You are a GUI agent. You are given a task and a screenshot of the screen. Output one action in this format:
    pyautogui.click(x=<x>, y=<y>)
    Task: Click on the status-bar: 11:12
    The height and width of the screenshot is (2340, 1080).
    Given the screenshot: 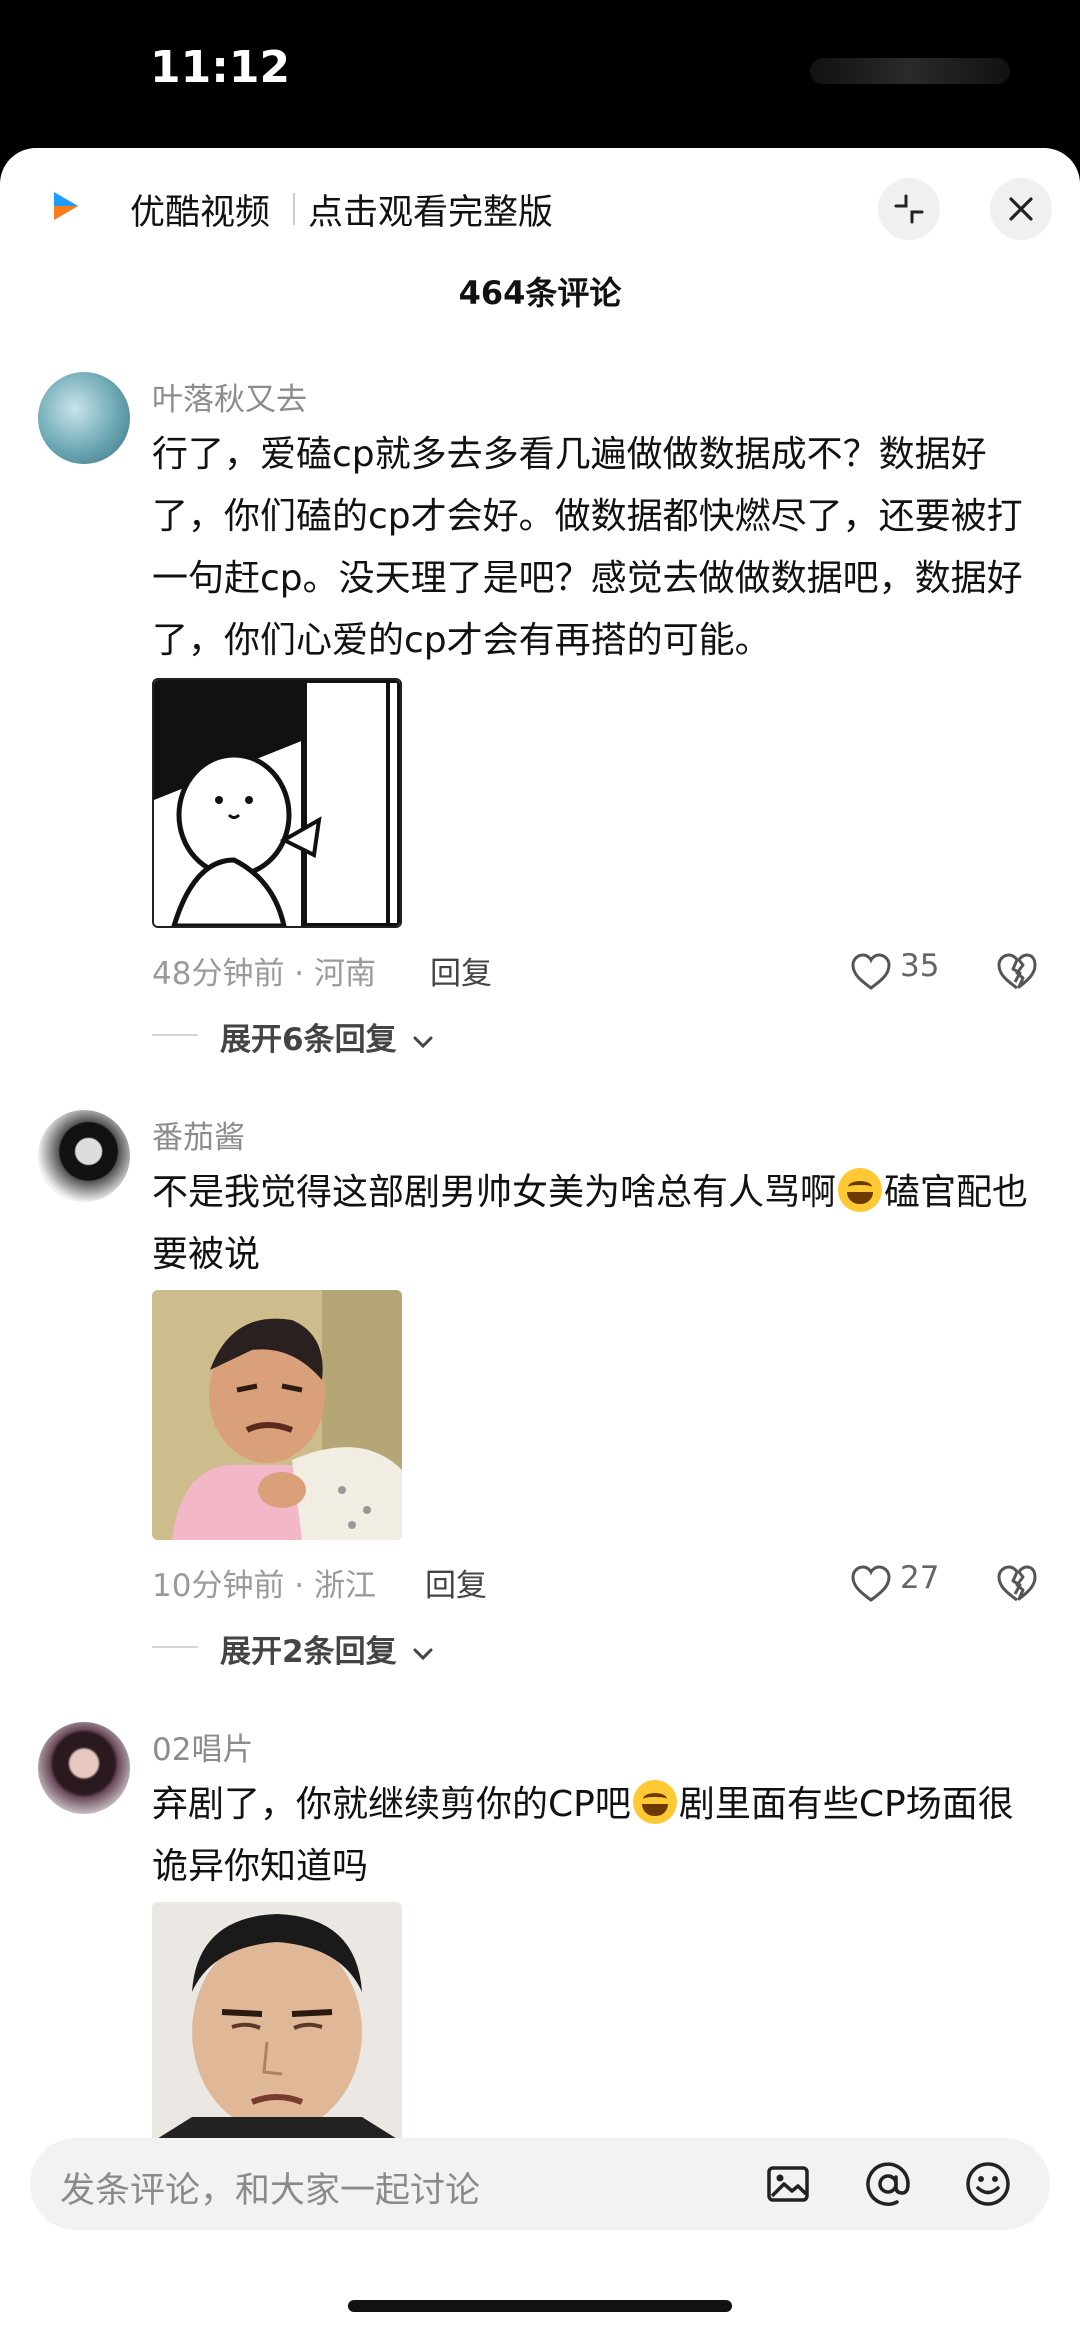 What is the action you would take?
    pyautogui.click(x=540, y=74)
    